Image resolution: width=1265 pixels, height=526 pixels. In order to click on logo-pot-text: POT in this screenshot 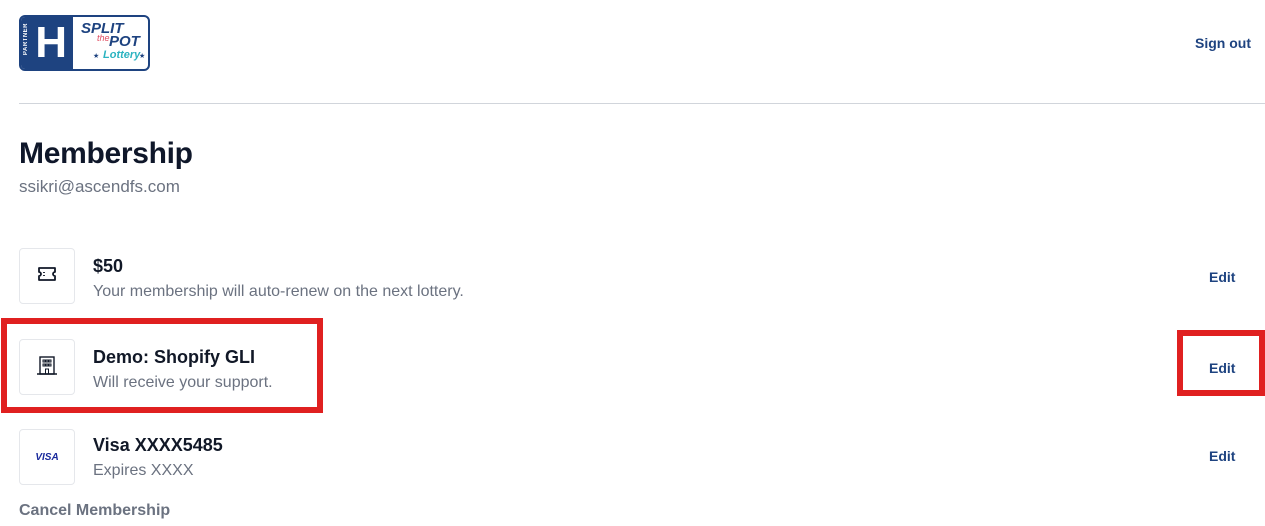, I will do `click(124, 41)`.